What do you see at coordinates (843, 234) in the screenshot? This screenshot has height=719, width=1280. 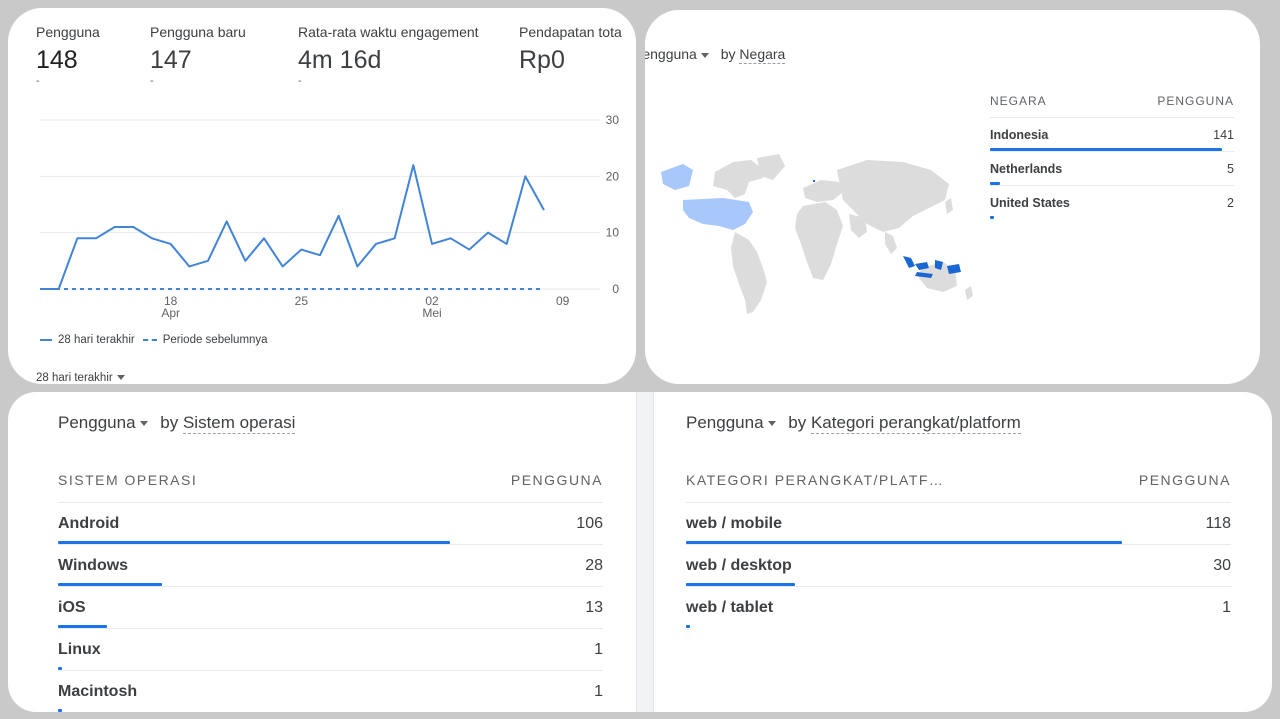 I see `map-land` at bounding box center [843, 234].